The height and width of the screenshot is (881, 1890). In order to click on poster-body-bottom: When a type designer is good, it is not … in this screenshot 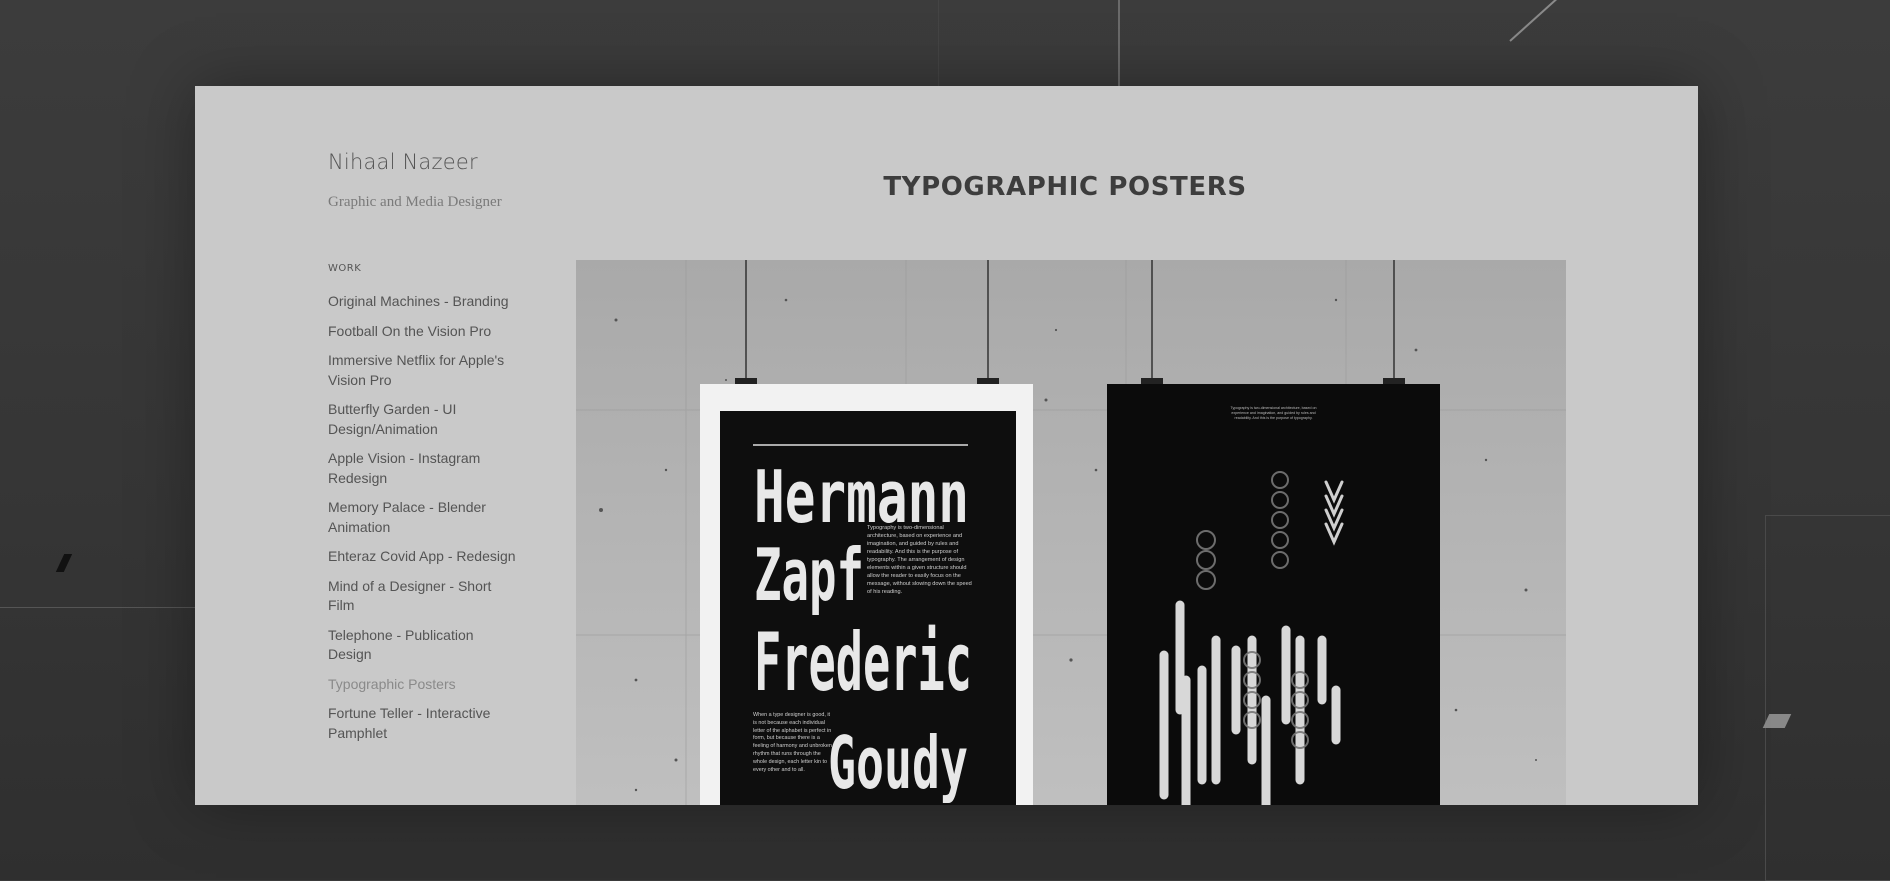, I will do `click(792, 742)`.